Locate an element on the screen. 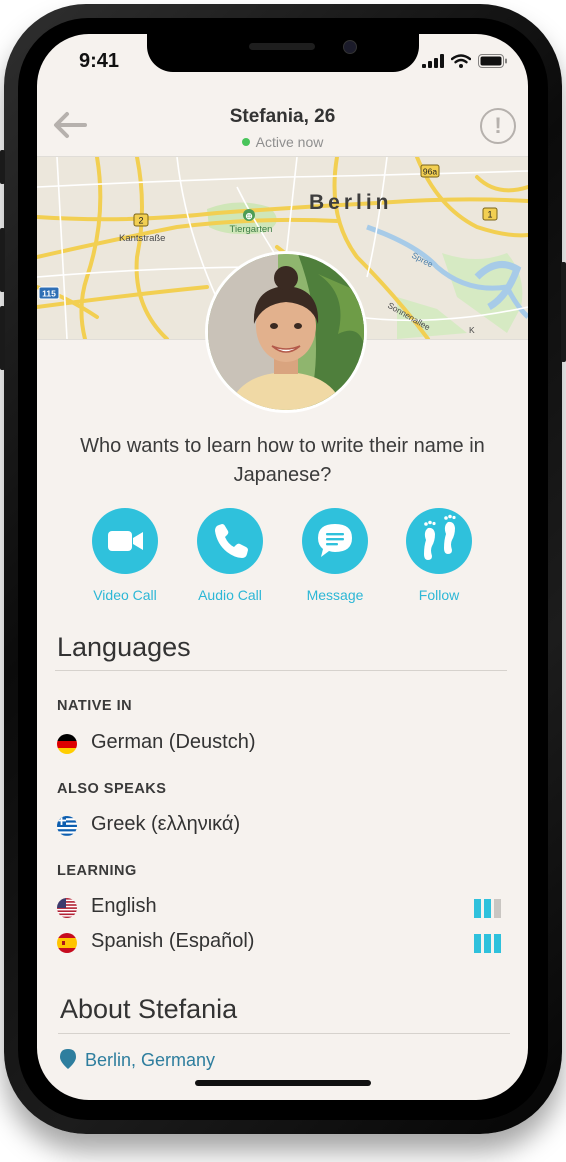  map-label-k: K is located at coordinates (472, 330).